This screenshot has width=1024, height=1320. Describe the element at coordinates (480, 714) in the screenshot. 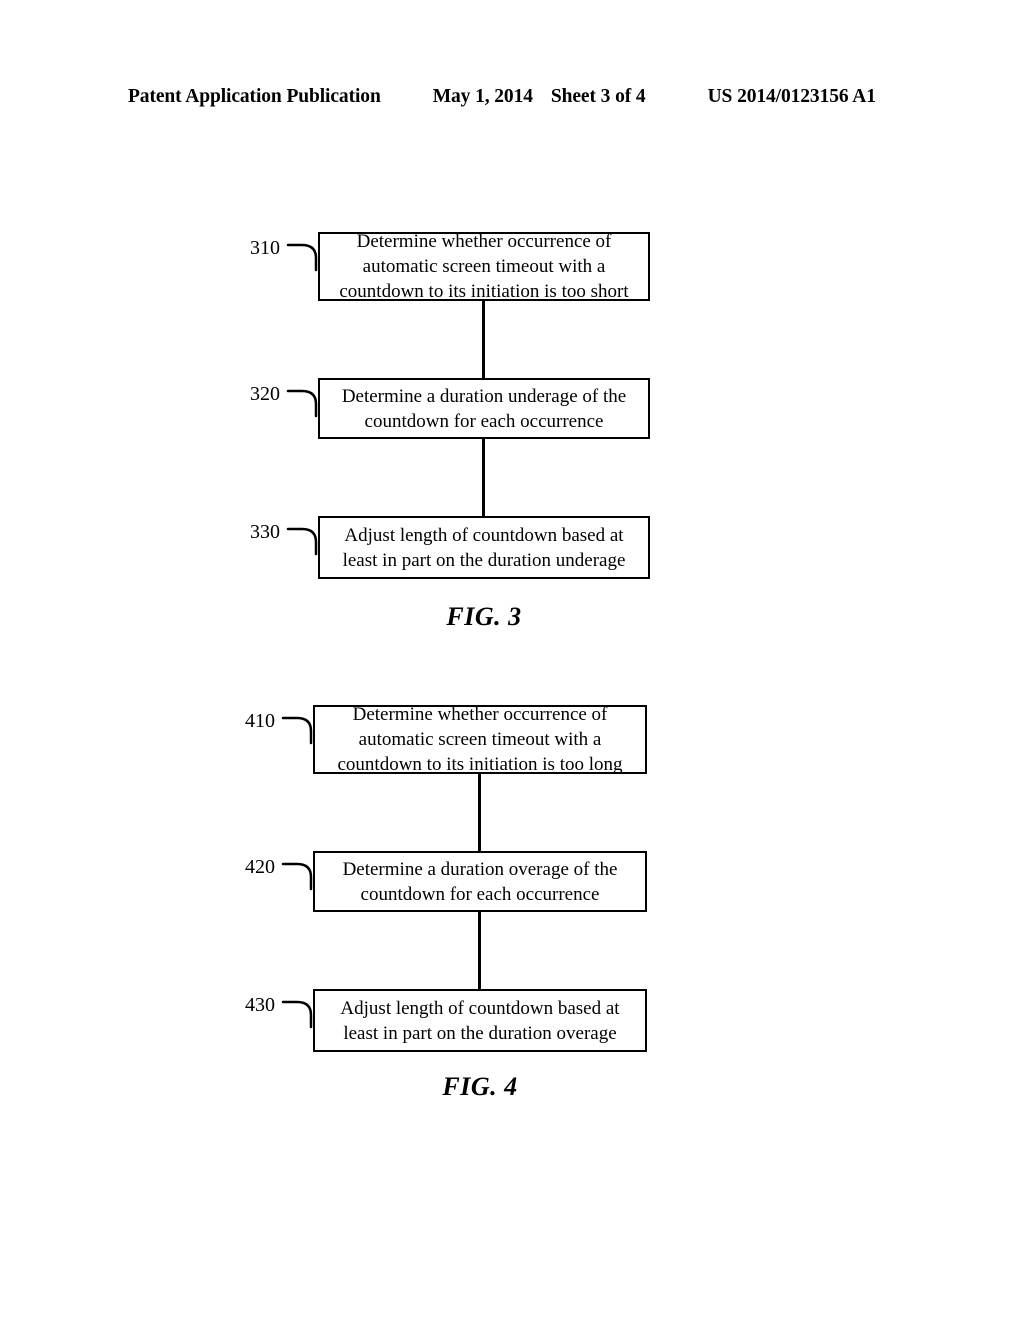

I see `step-410-line-1: Determine whether occurrence of` at that location.